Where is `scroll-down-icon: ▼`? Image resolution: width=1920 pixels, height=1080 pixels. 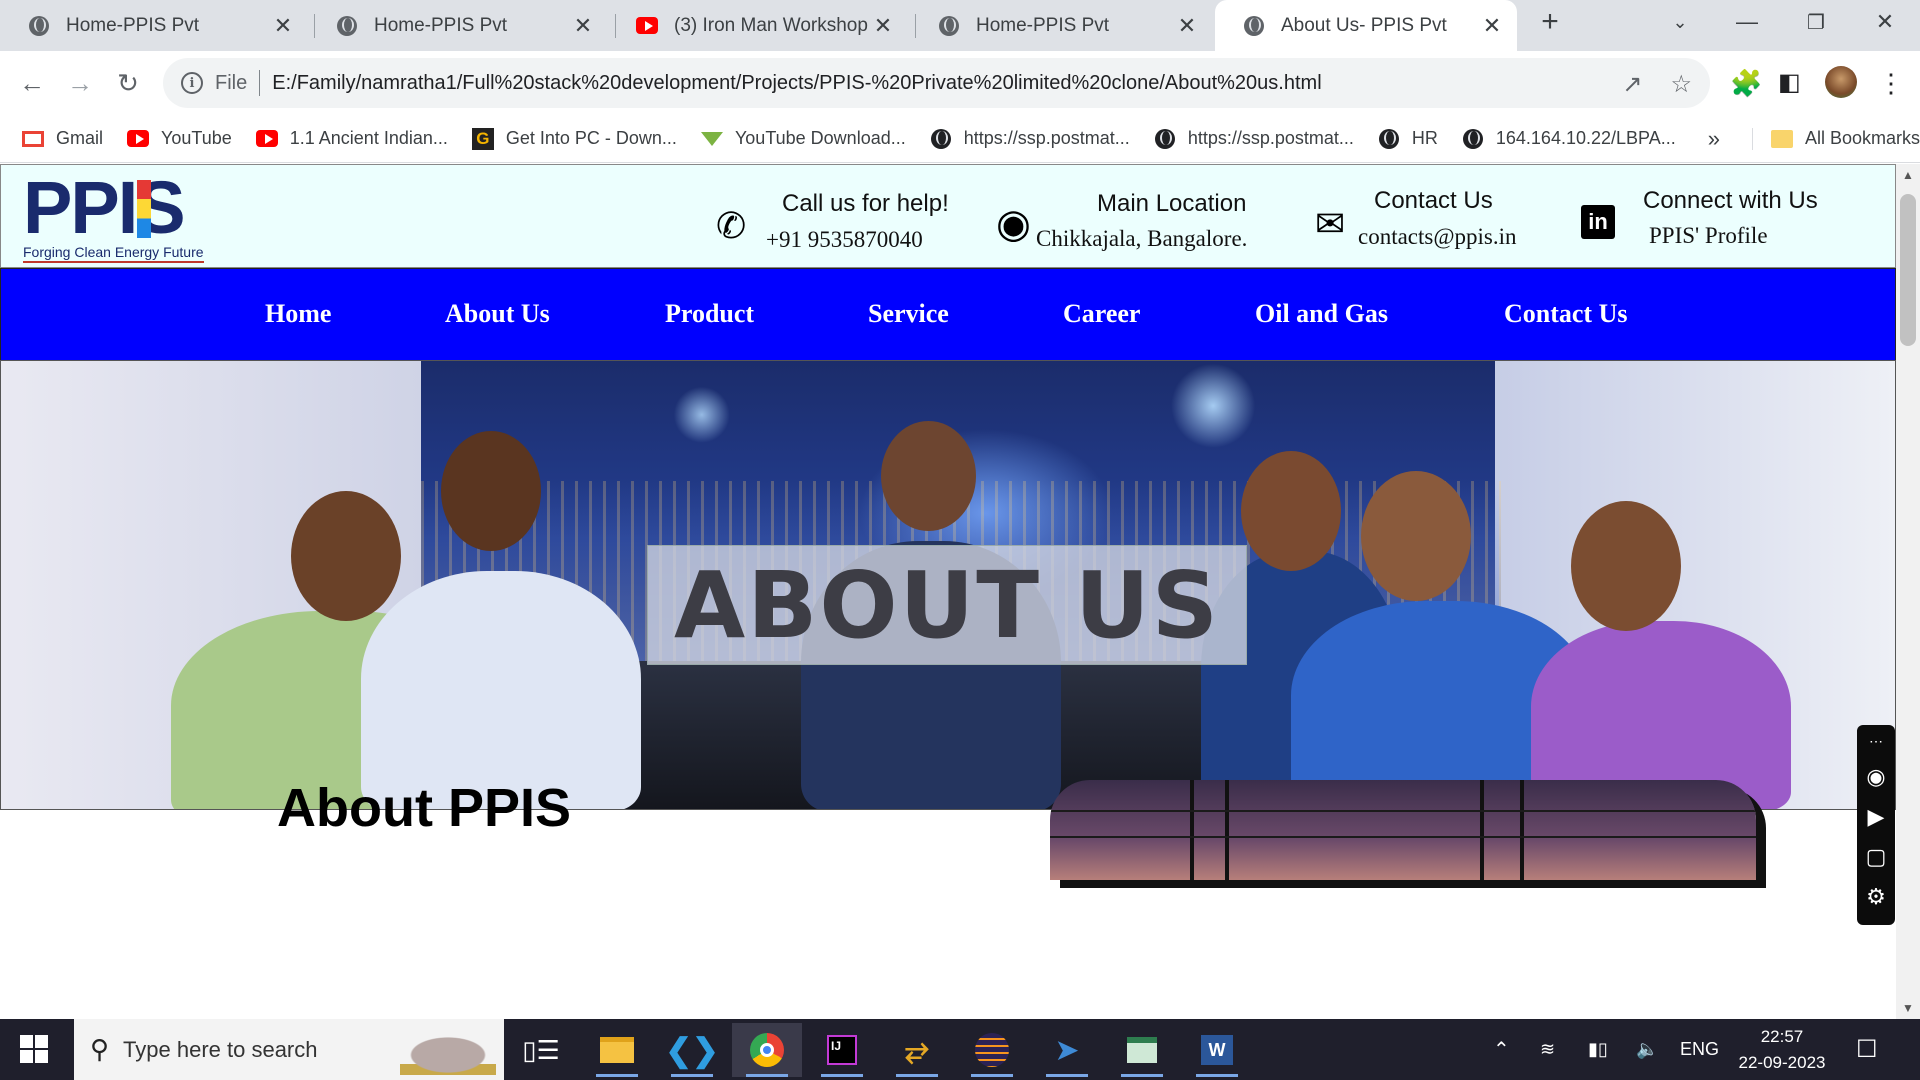 scroll-down-icon: ▼ is located at coordinates (1908, 1008).